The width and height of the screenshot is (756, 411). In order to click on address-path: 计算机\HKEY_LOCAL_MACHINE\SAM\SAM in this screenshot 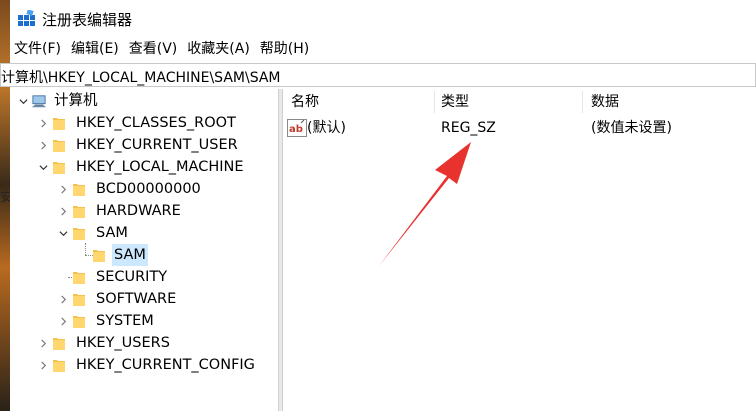, I will do `click(141, 77)`.